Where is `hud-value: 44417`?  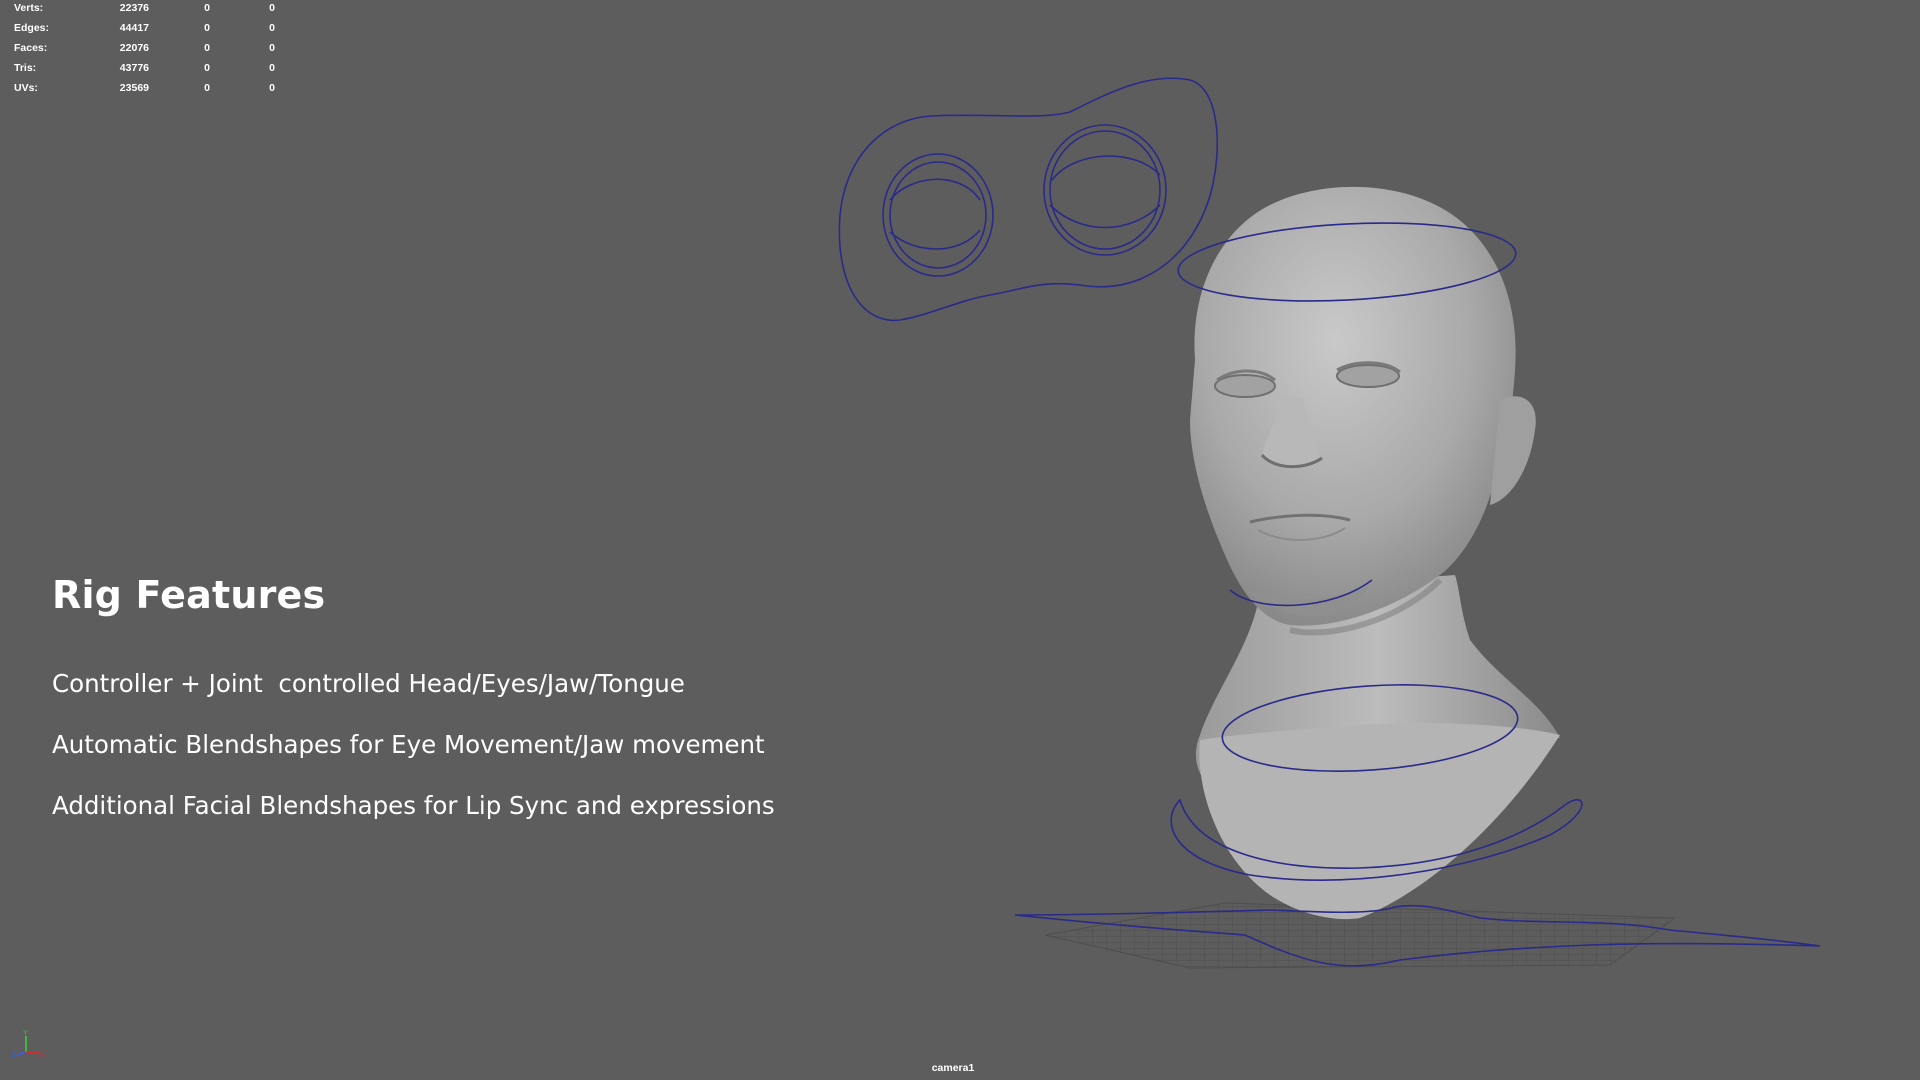
hud-value: 44417 is located at coordinates (134, 28).